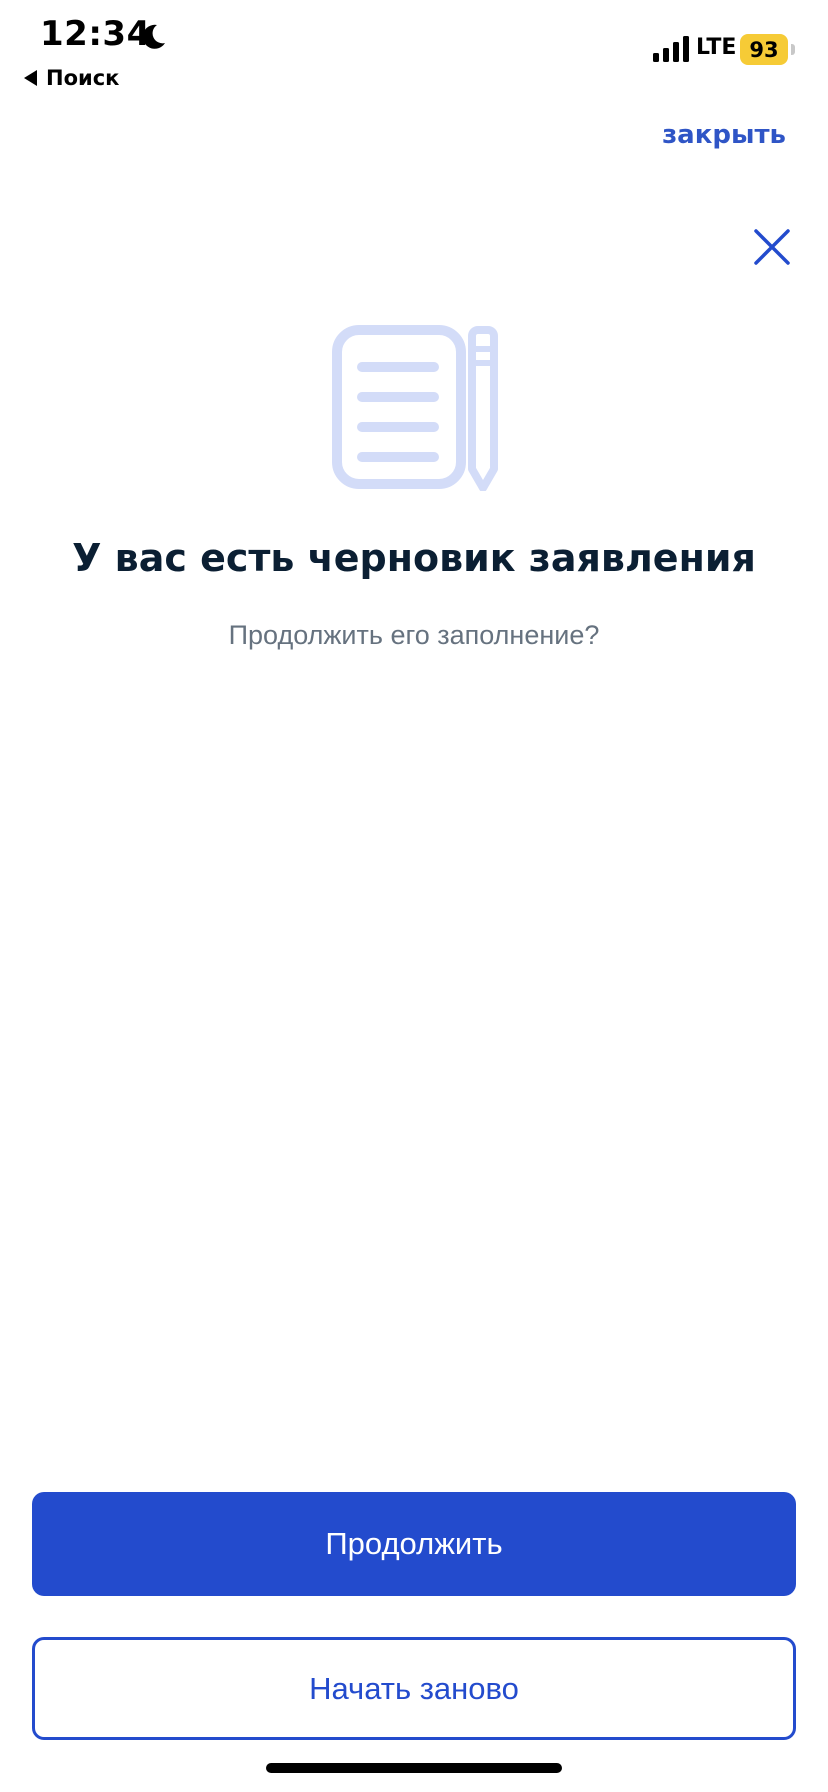 The image size is (828, 1792). What do you see at coordinates (793, 49) in the screenshot?
I see `battery-nub` at bounding box center [793, 49].